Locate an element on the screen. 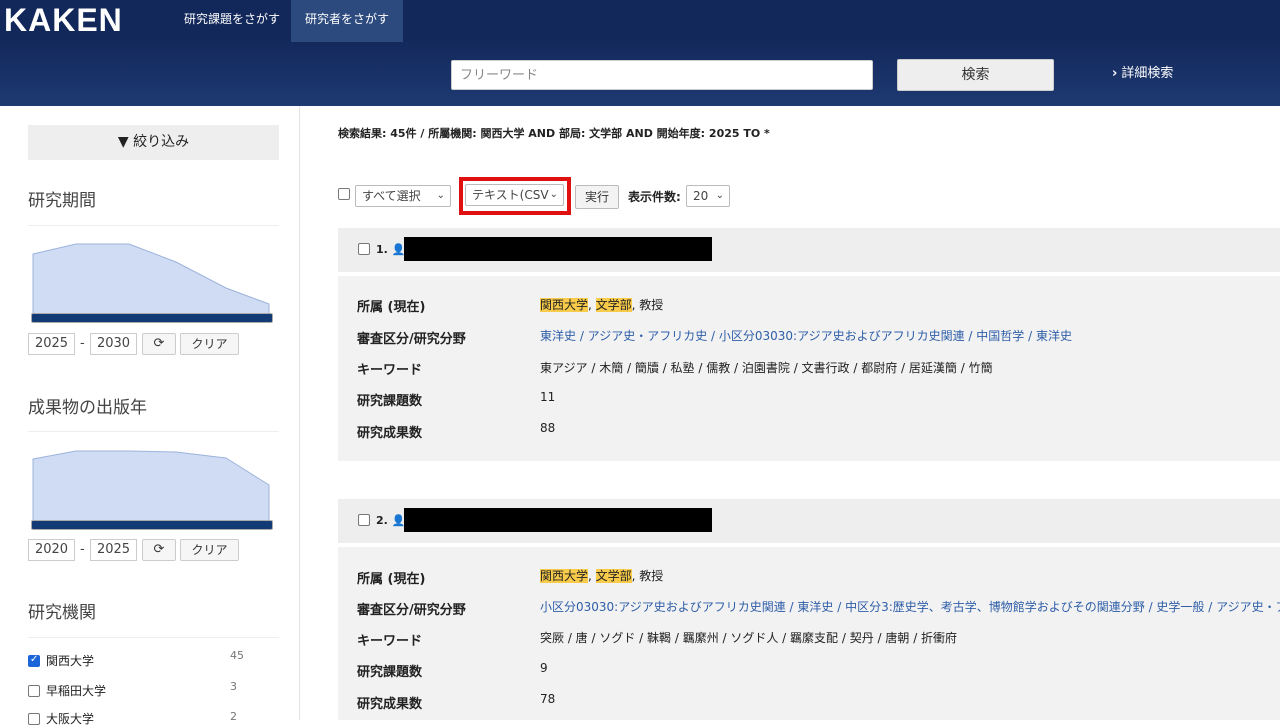  institution-name: 早稲田大学 is located at coordinates (76, 691).